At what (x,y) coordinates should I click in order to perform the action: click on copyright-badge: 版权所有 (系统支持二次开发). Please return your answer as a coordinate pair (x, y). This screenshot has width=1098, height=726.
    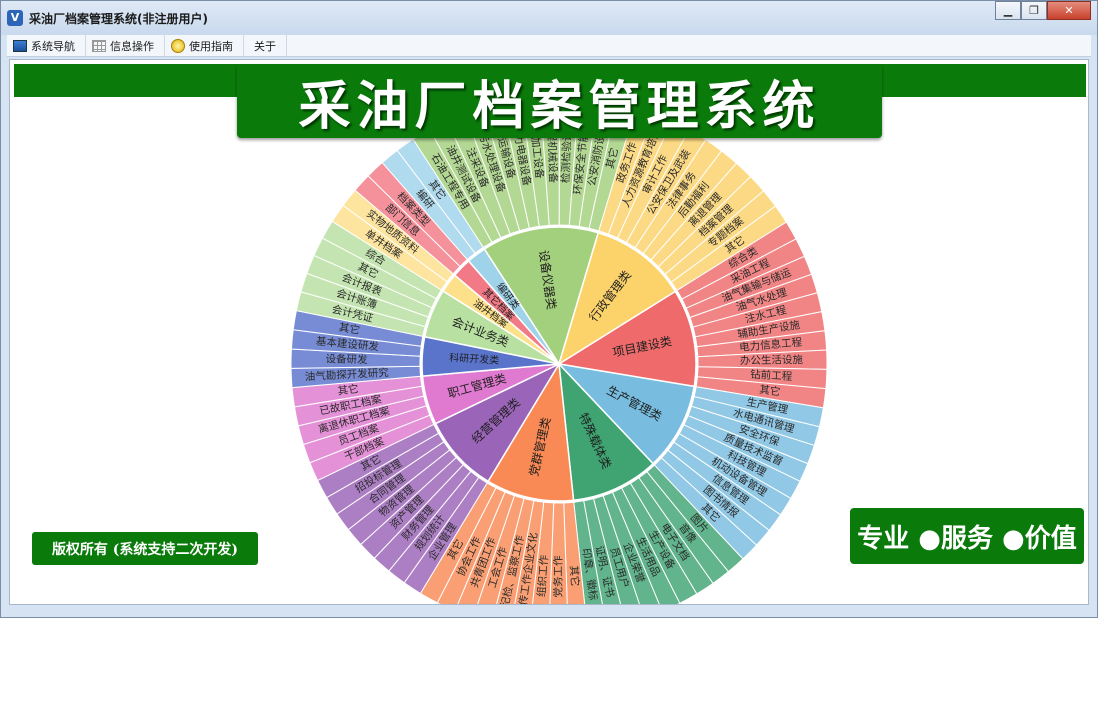
    Looking at the image, I should click on (145, 548).